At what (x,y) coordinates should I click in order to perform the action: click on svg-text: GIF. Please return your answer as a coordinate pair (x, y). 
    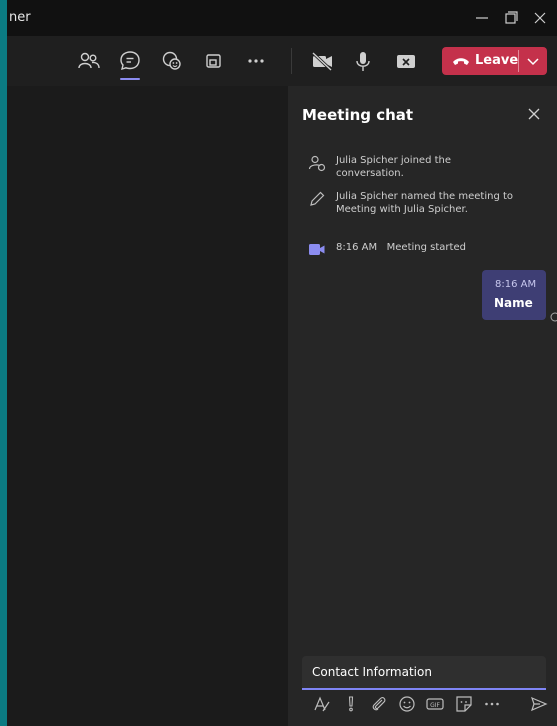
    Looking at the image, I should click on (435, 705).